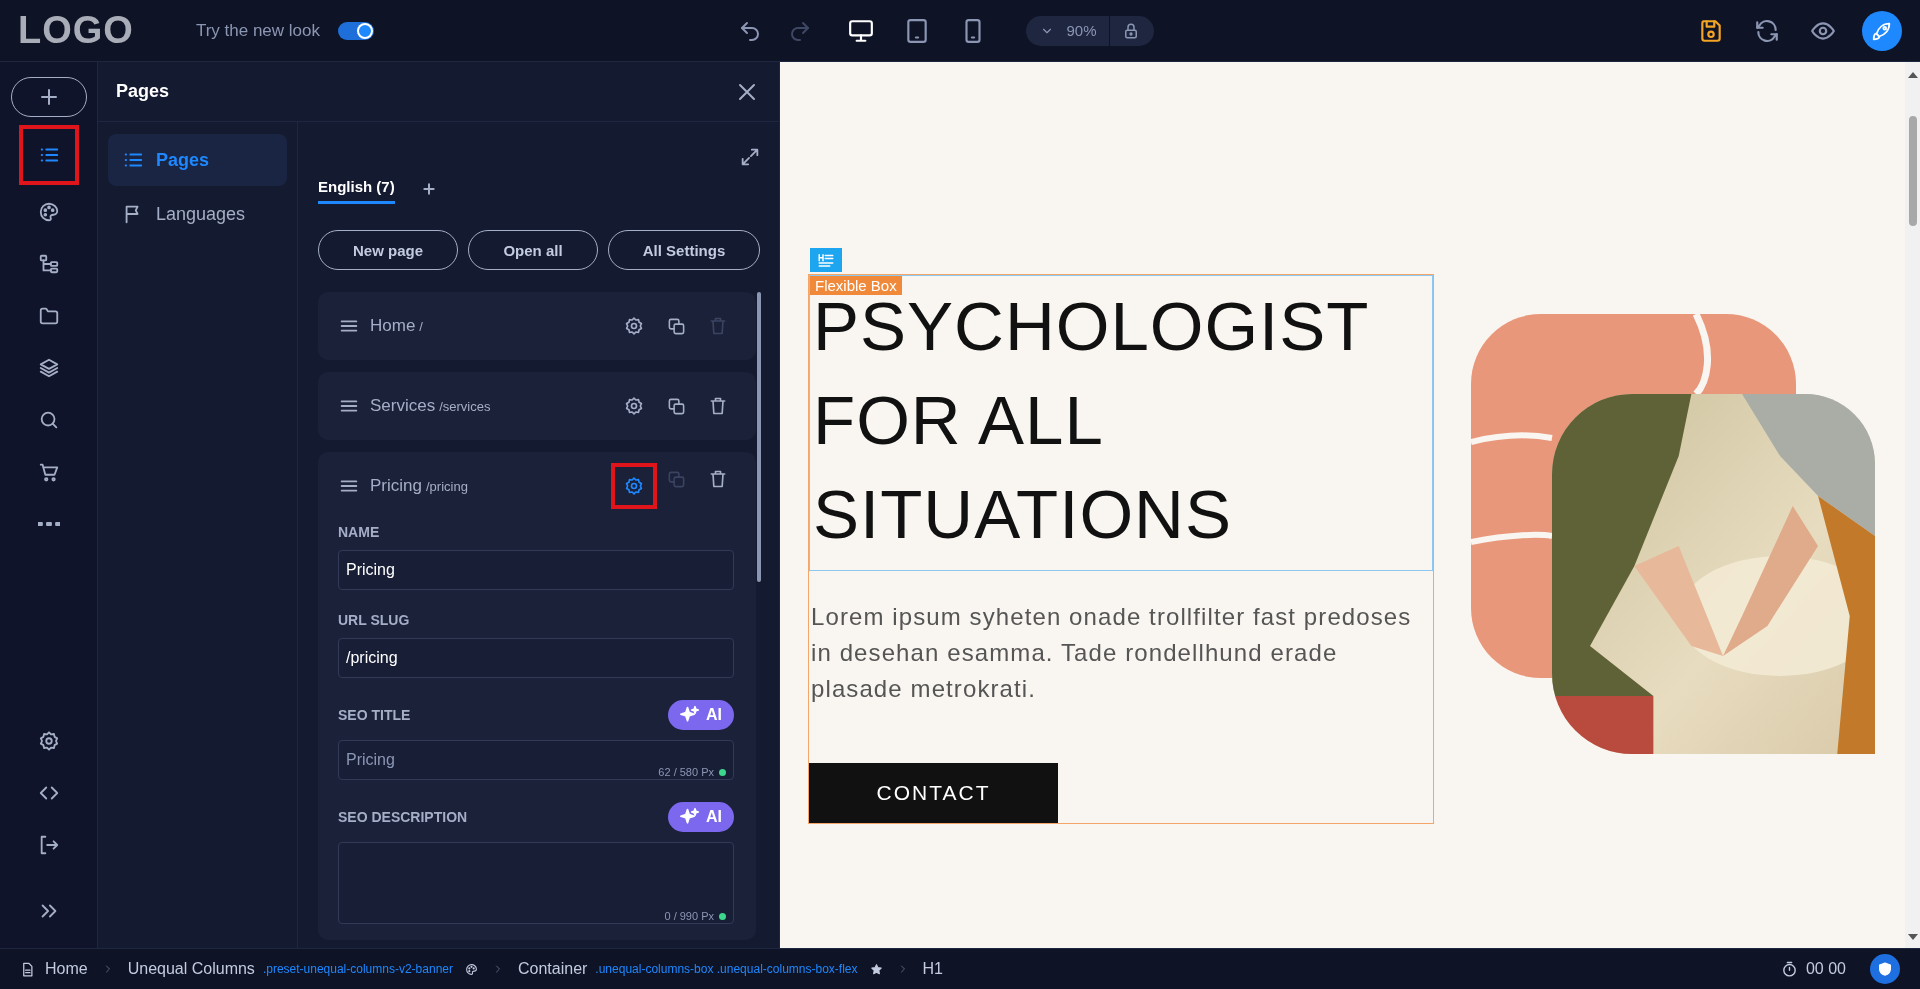 The height and width of the screenshot is (989, 1920). What do you see at coordinates (726, 969) in the screenshot?
I see `class-names: .unequal-columns-box .unequal-columns-box-flex` at bounding box center [726, 969].